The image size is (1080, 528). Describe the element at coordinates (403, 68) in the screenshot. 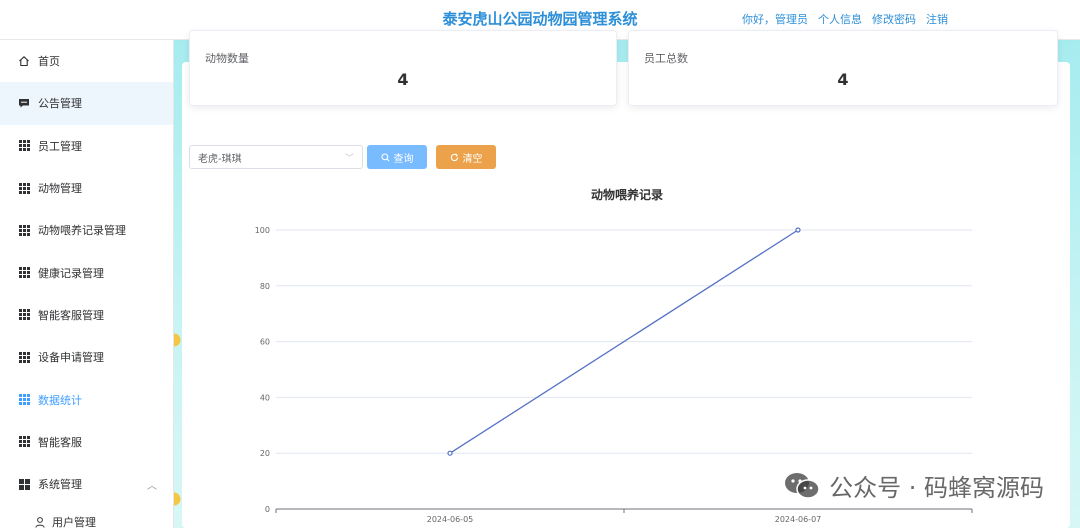

I see `animal-count-card: 动物数量 4` at that location.